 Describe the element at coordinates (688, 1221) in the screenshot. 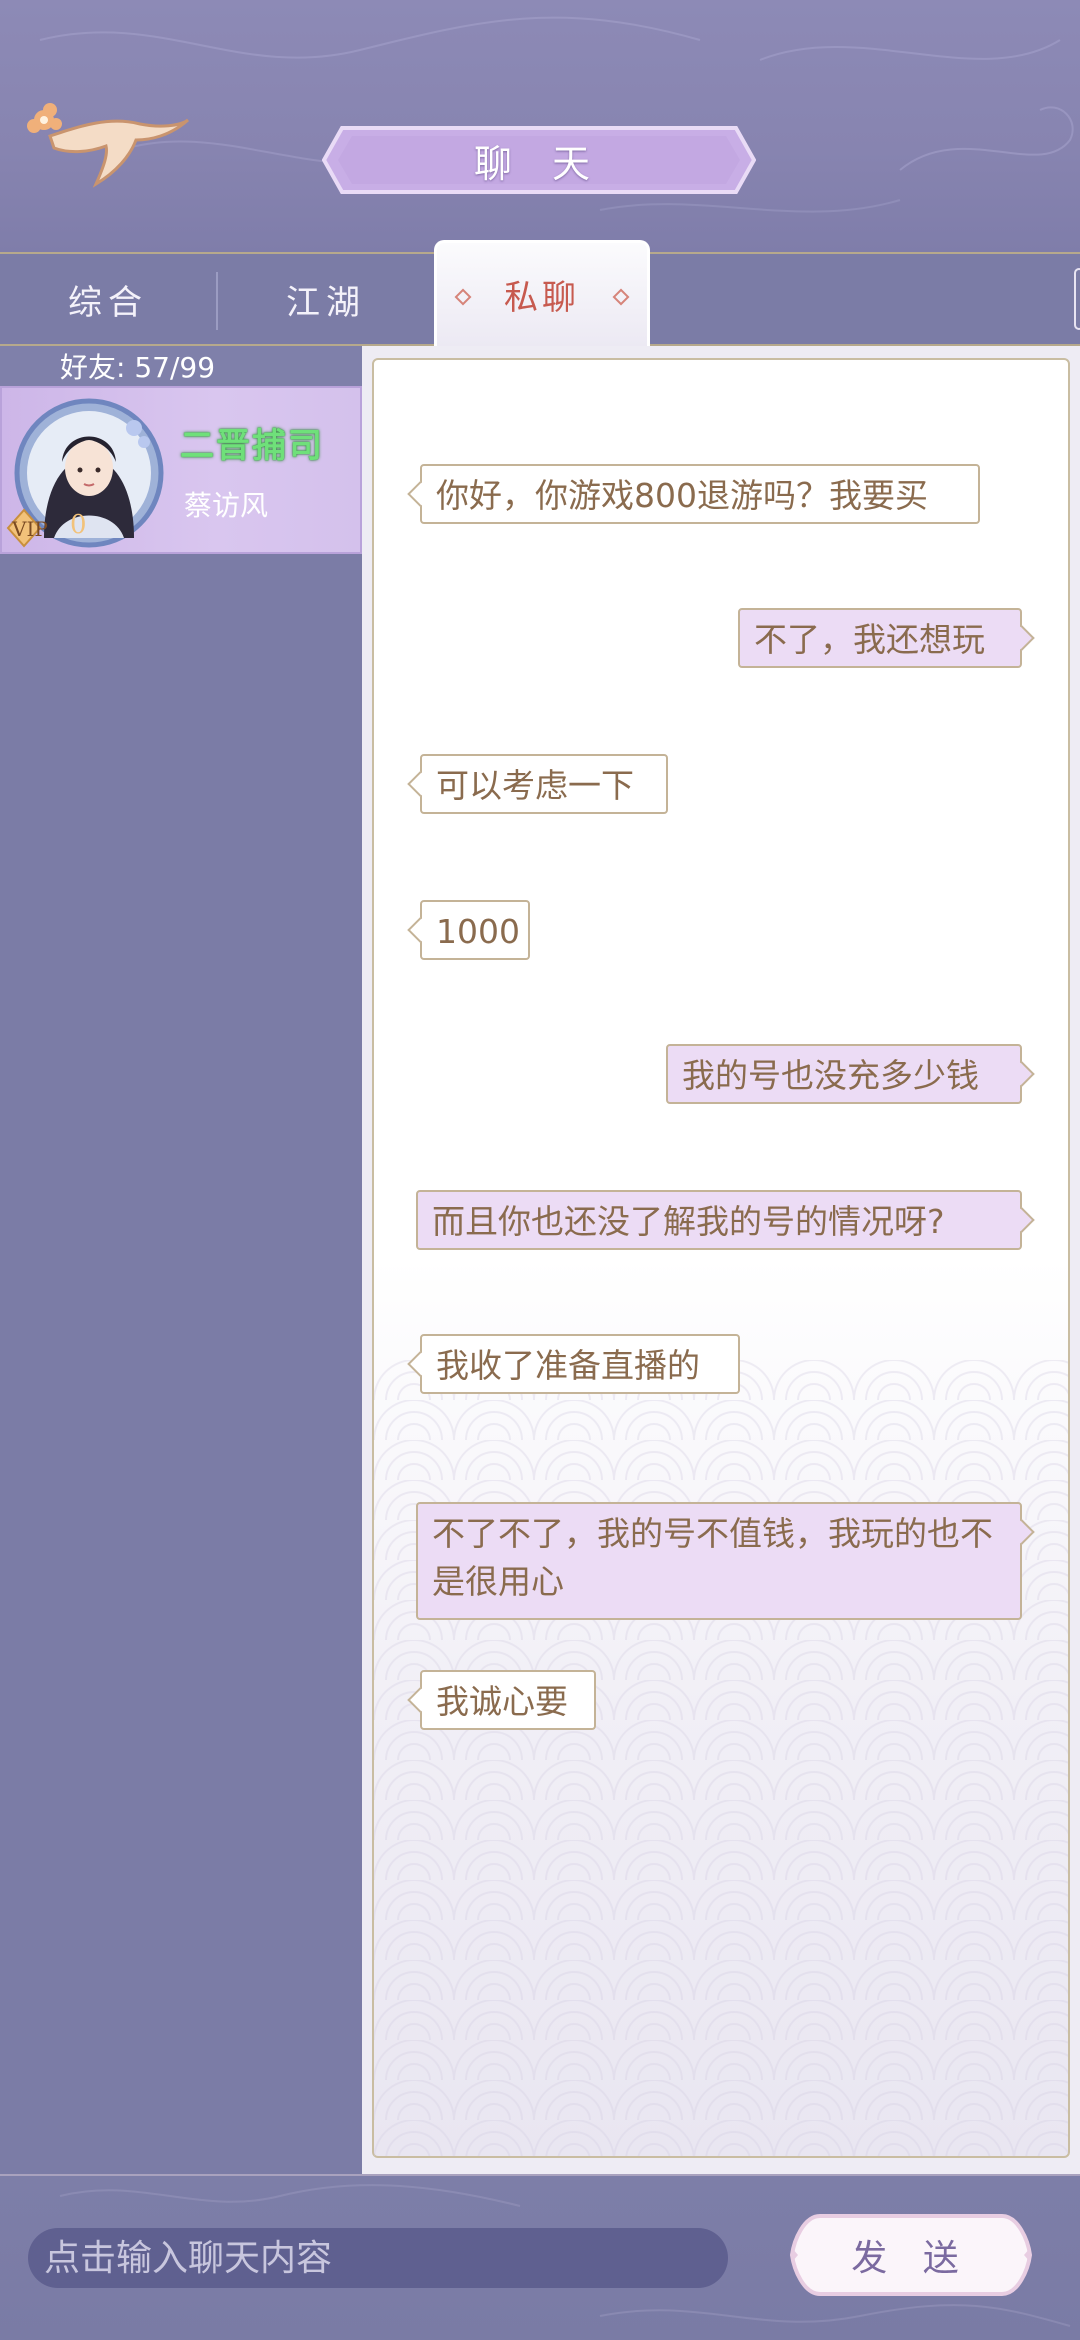

I see `message-text: 而且你也还没了解我的号的情况呀?` at that location.